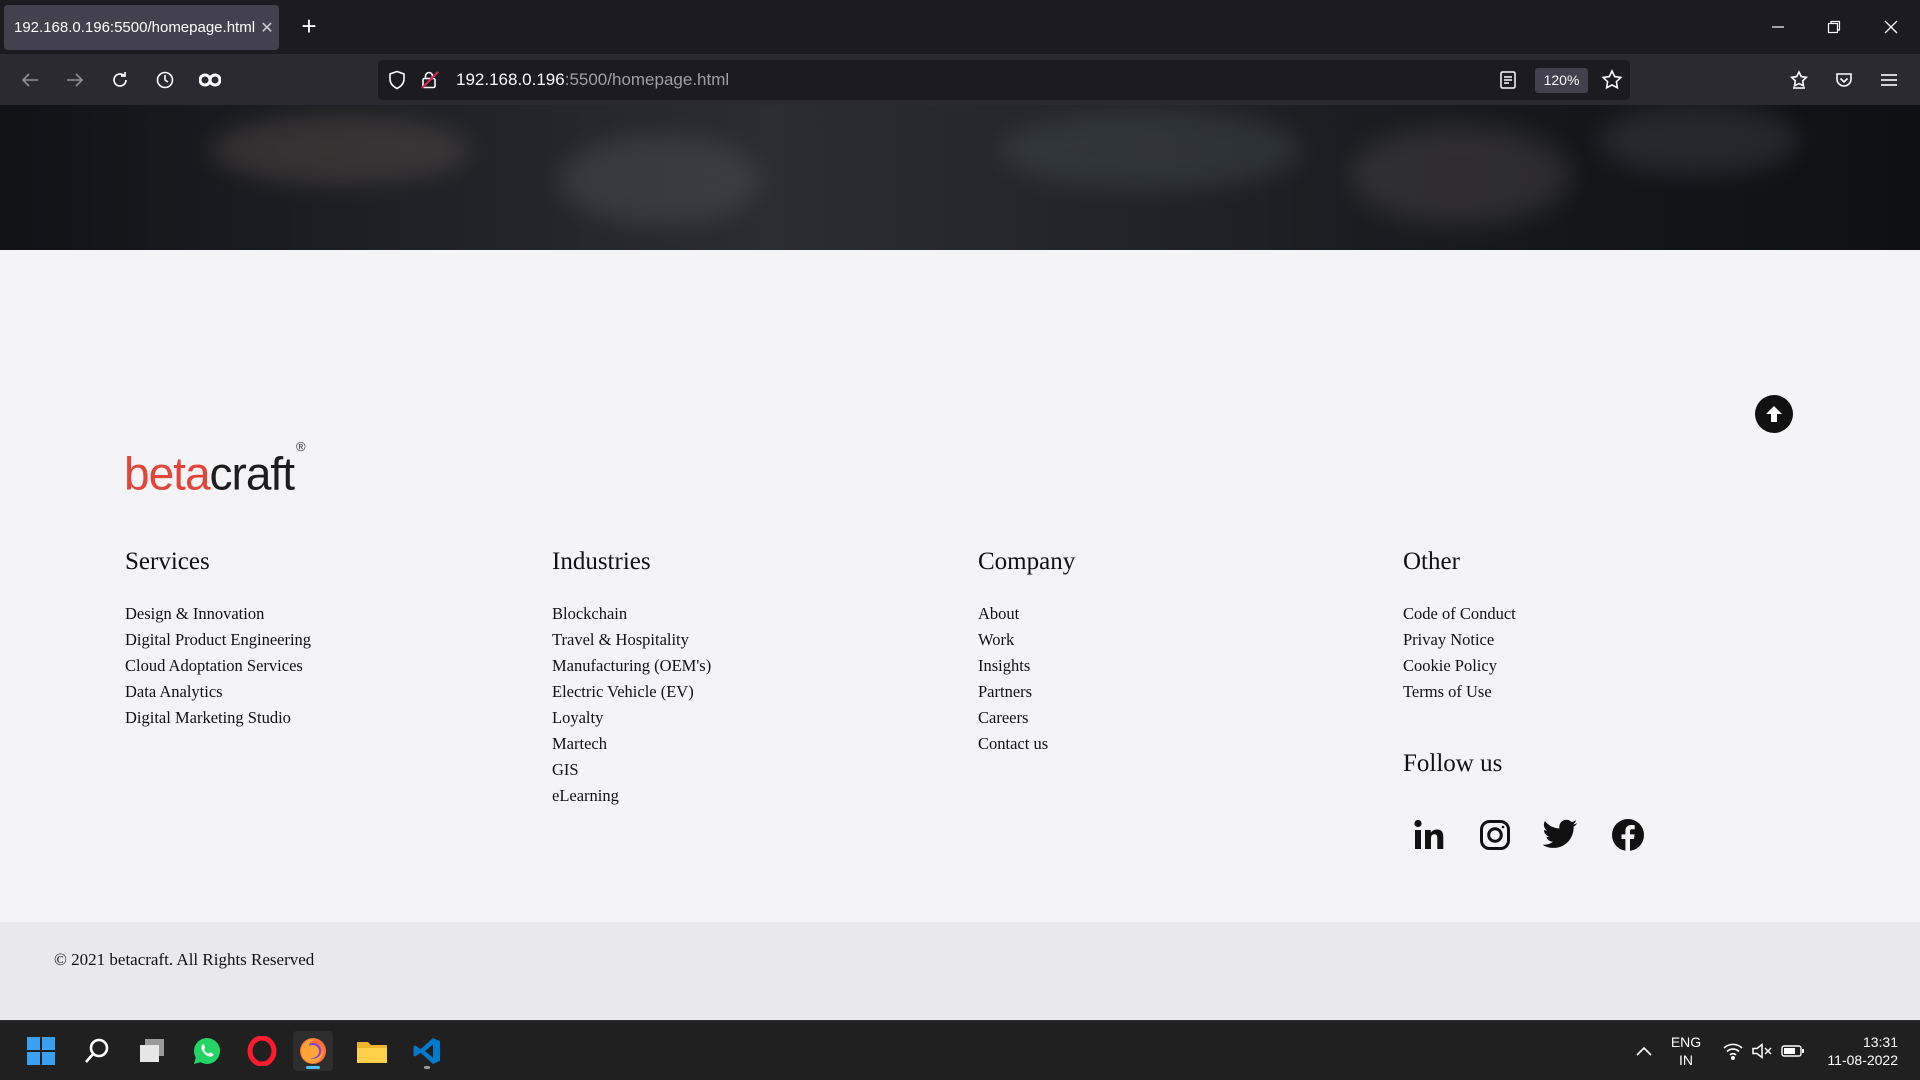 This screenshot has width=1920, height=1080. What do you see at coordinates (510, 79) in the screenshot?
I see `url-host: 192.168.0.196` at bounding box center [510, 79].